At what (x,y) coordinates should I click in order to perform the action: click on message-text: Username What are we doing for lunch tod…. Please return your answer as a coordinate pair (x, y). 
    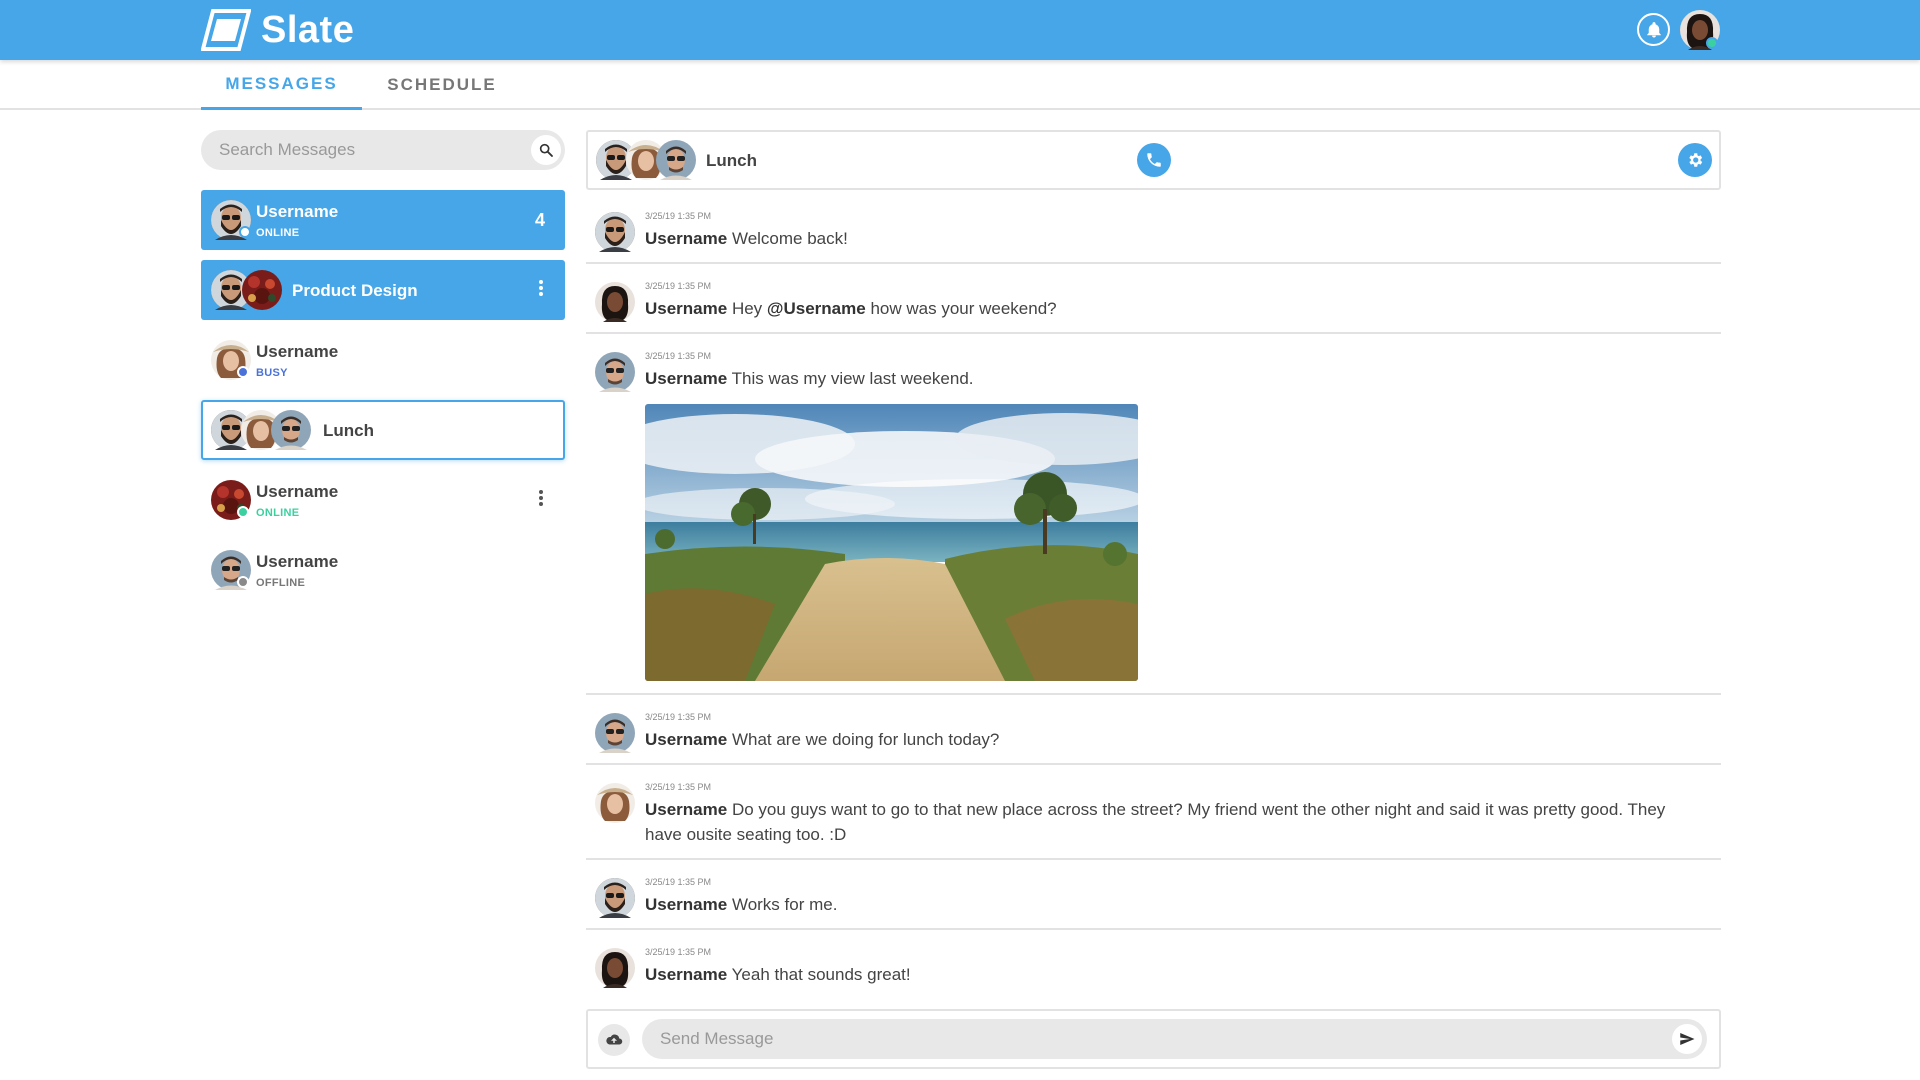
    Looking at the image, I should click on (1175, 739).